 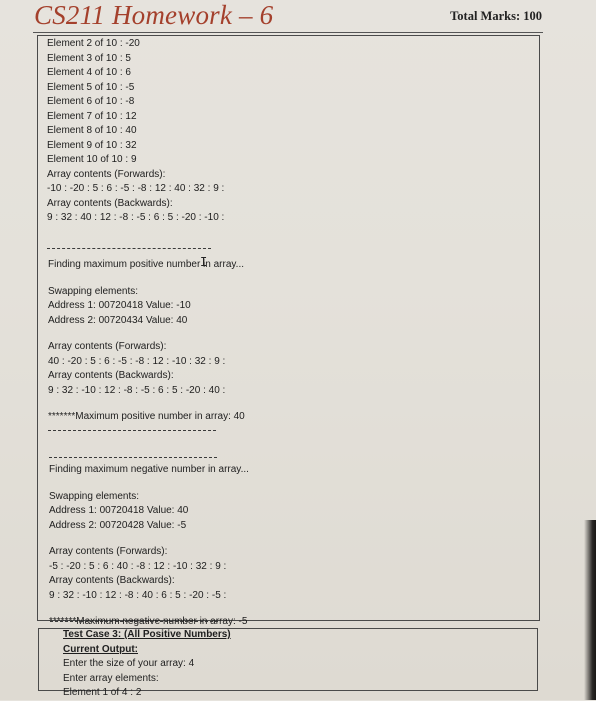 I want to click on element-line: Element 8 of 10 : 40, so click(x=92, y=130).